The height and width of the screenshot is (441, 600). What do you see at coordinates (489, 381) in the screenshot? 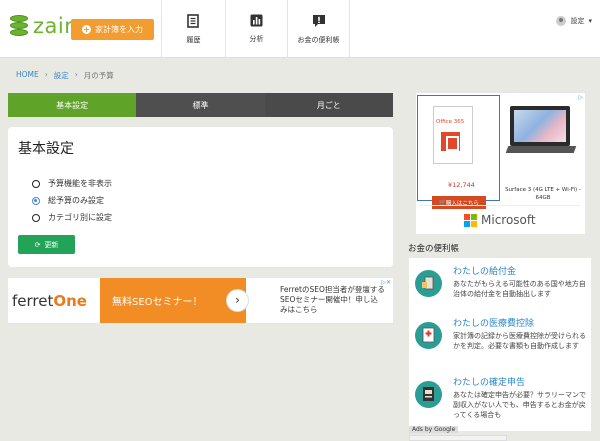
I see `feature-title: わたしの確定申告` at bounding box center [489, 381].